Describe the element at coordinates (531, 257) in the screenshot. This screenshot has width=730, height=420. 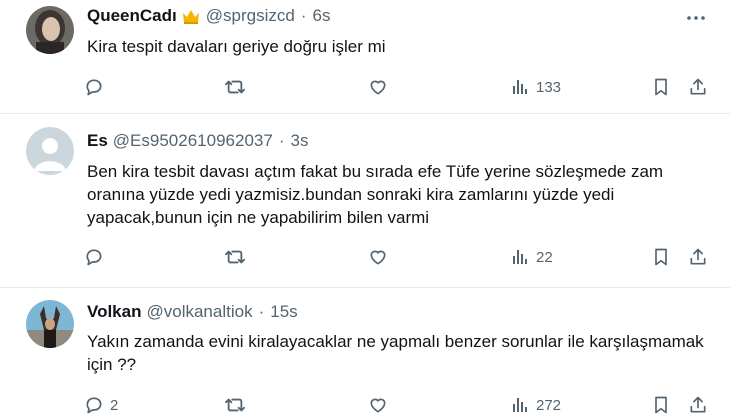
I see `views-button: 22` at that location.